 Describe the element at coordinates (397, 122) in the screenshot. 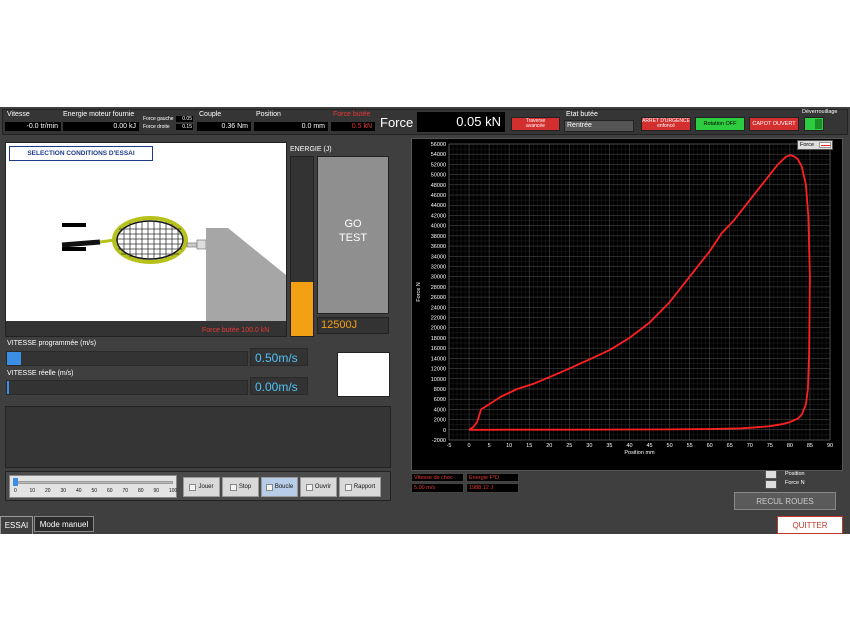

I see `force-label: Force` at that location.